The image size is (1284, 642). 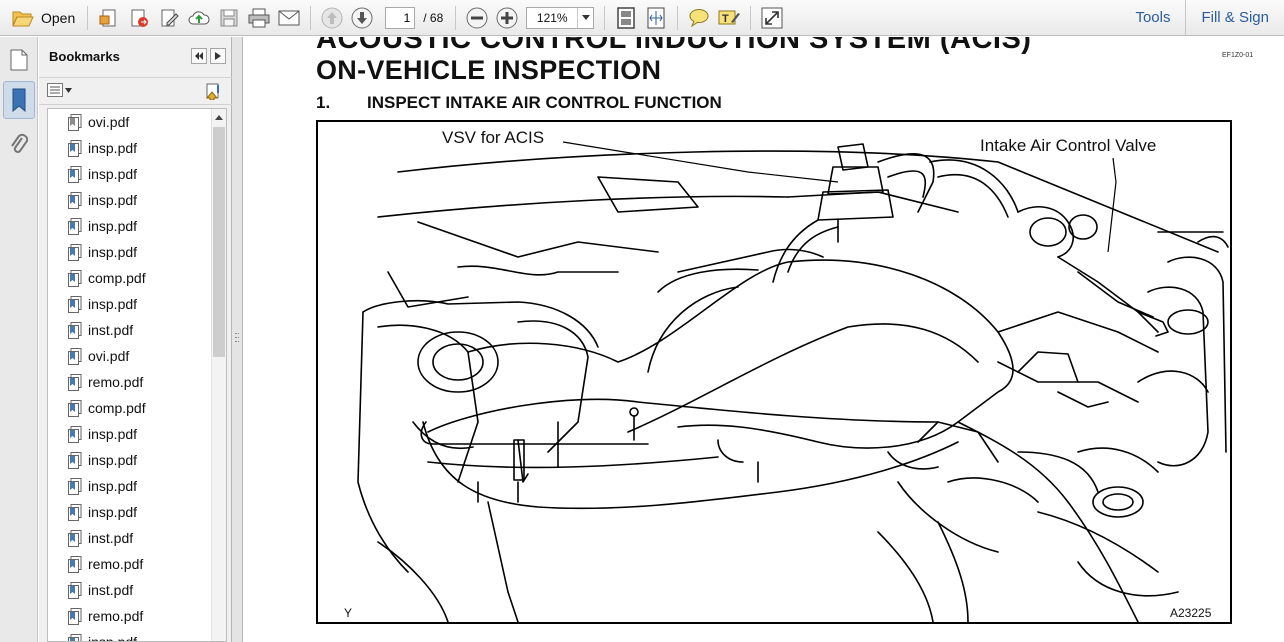 I want to click on collapse-panel-button, so click(x=199, y=56).